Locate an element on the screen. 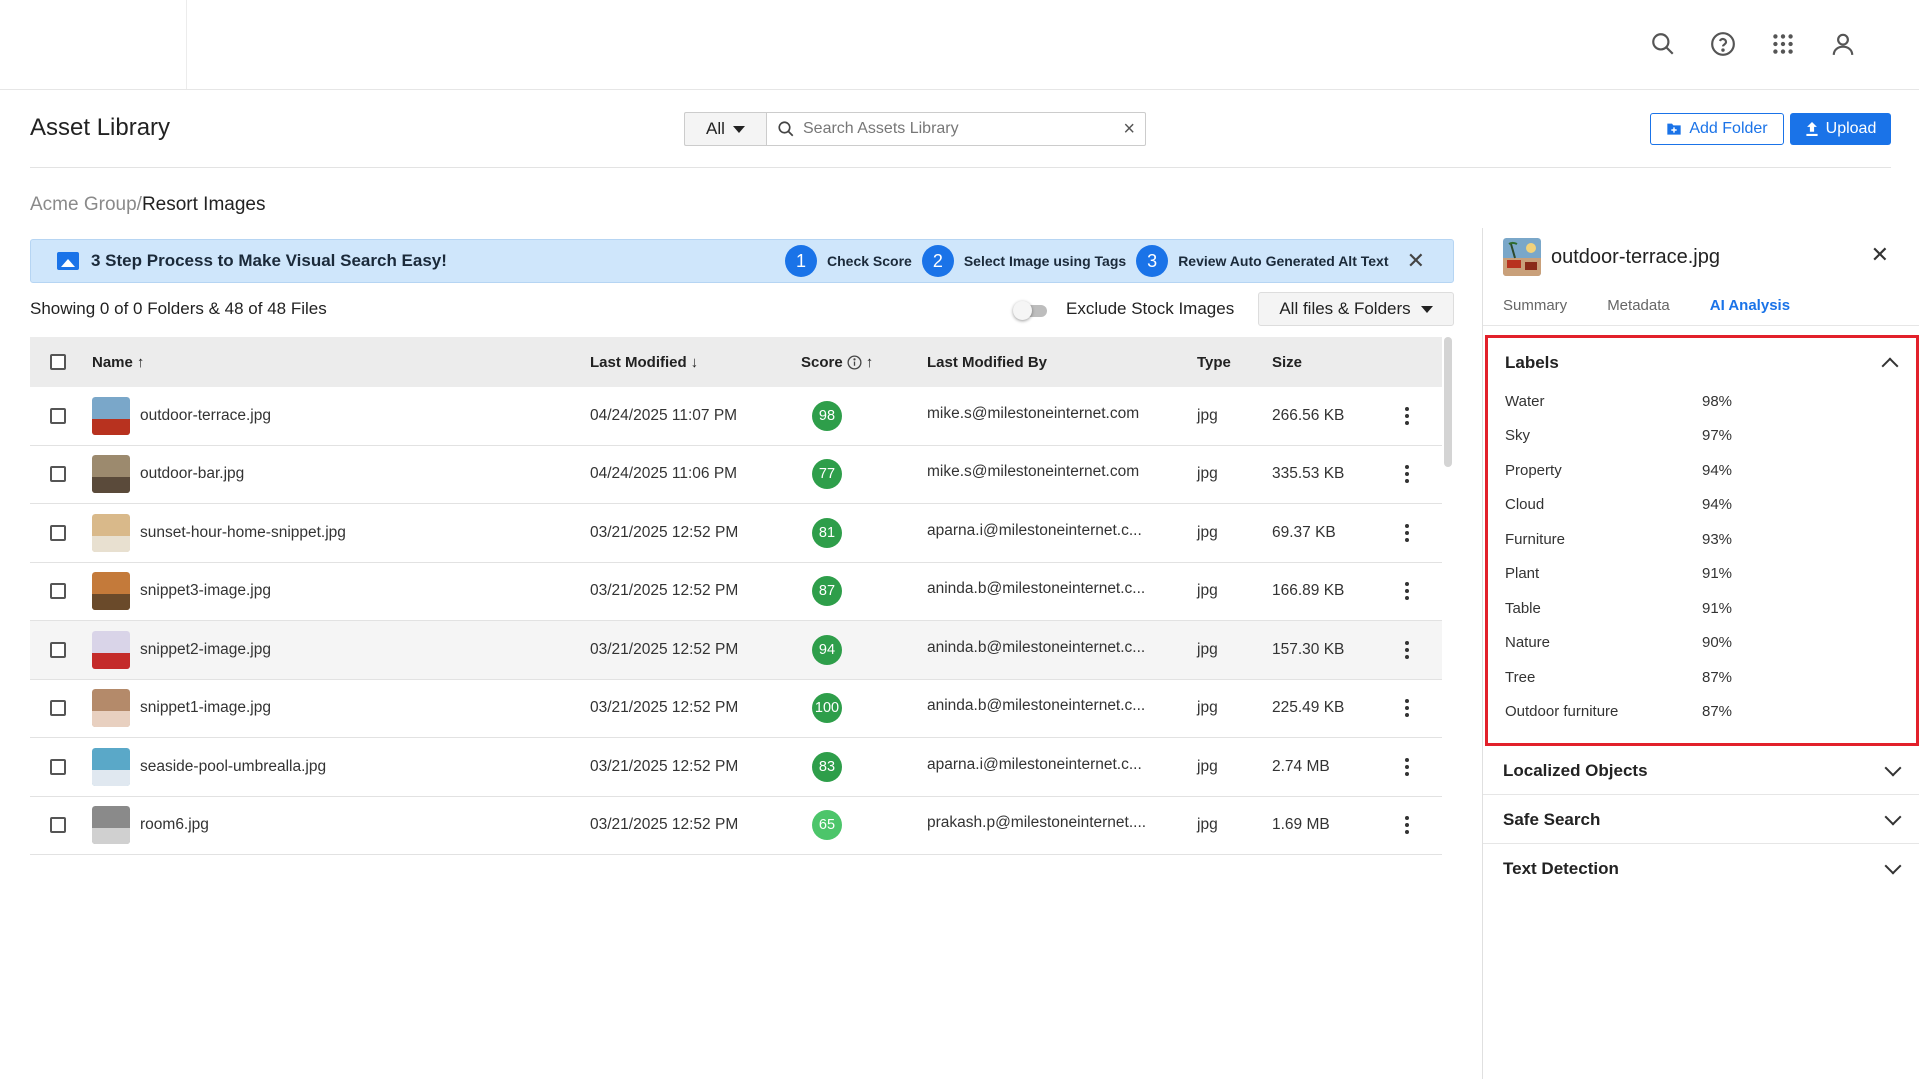  add-folder-icon is located at coordinates (1674, 129).